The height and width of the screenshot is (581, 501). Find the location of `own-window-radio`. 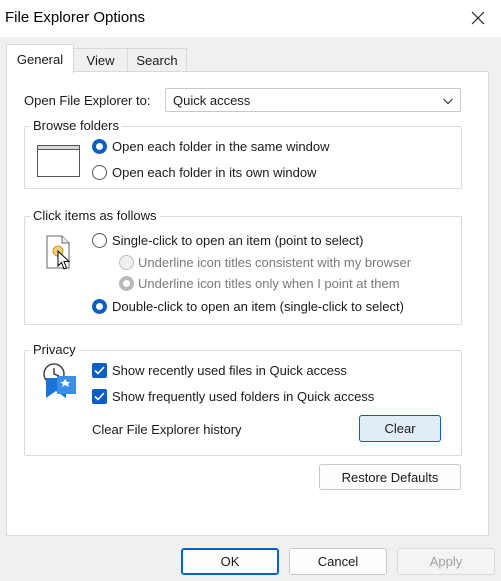

own-window-radio is located at coordinates (99, 172).